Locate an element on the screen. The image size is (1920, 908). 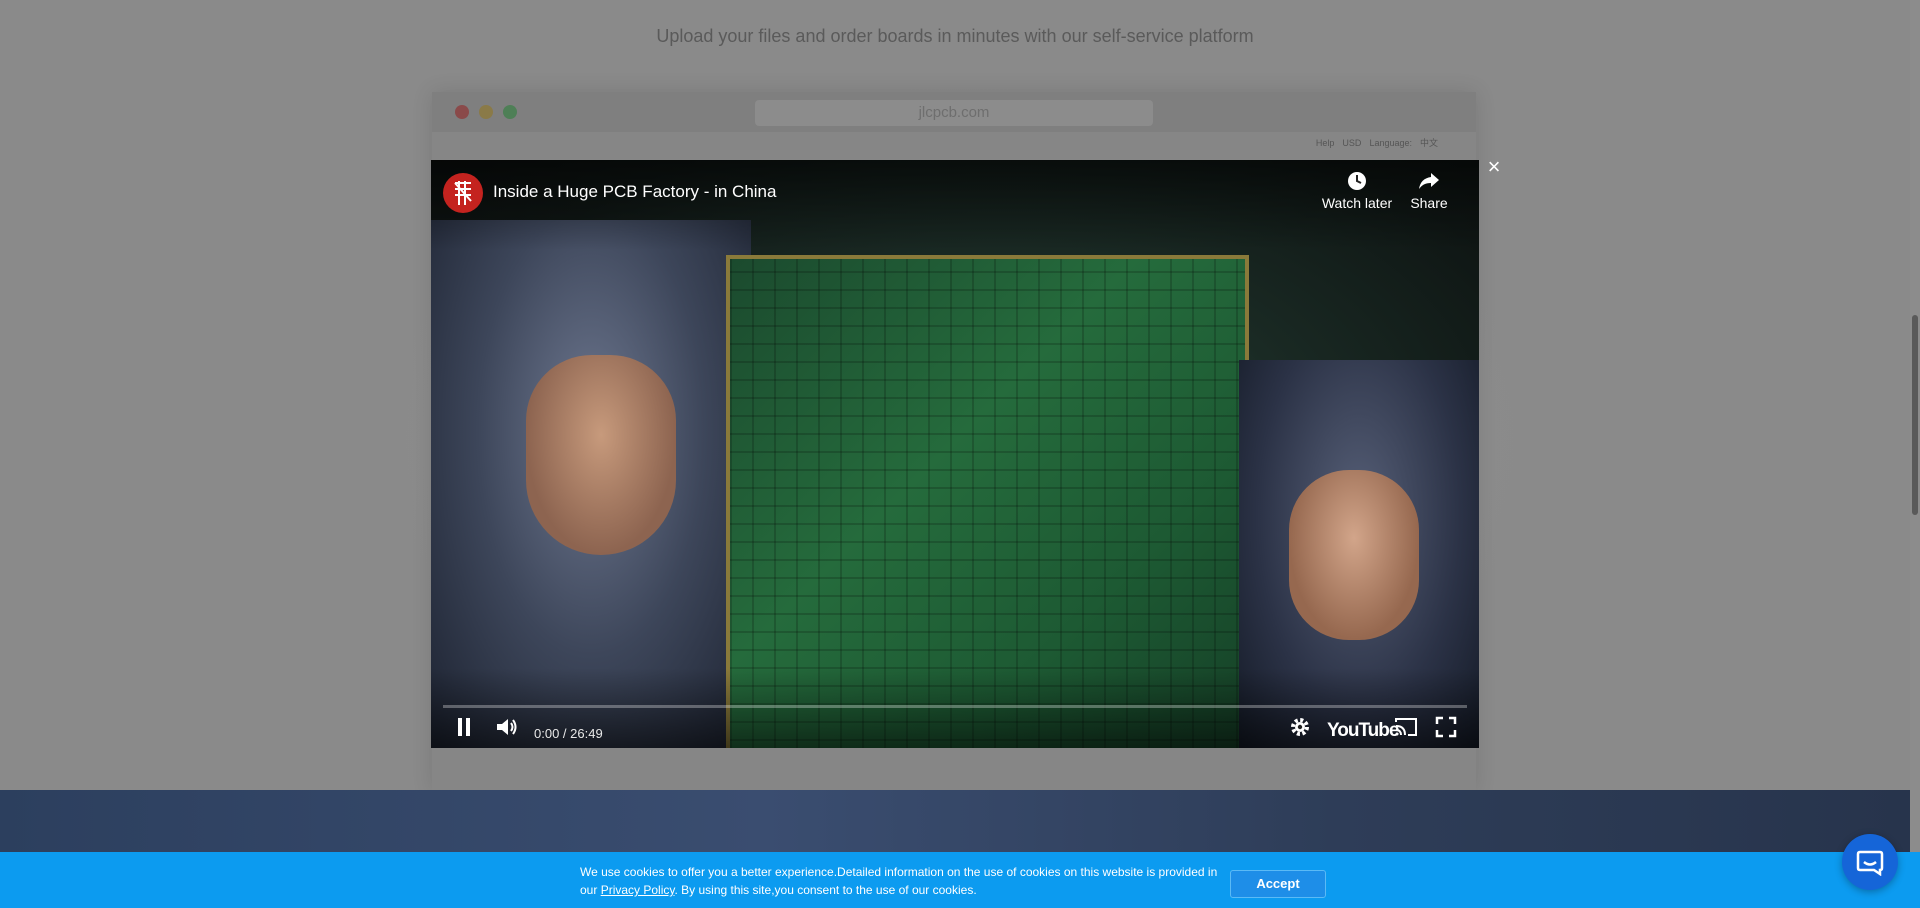
page-scrollbar is located at coordinates (1915, 454).